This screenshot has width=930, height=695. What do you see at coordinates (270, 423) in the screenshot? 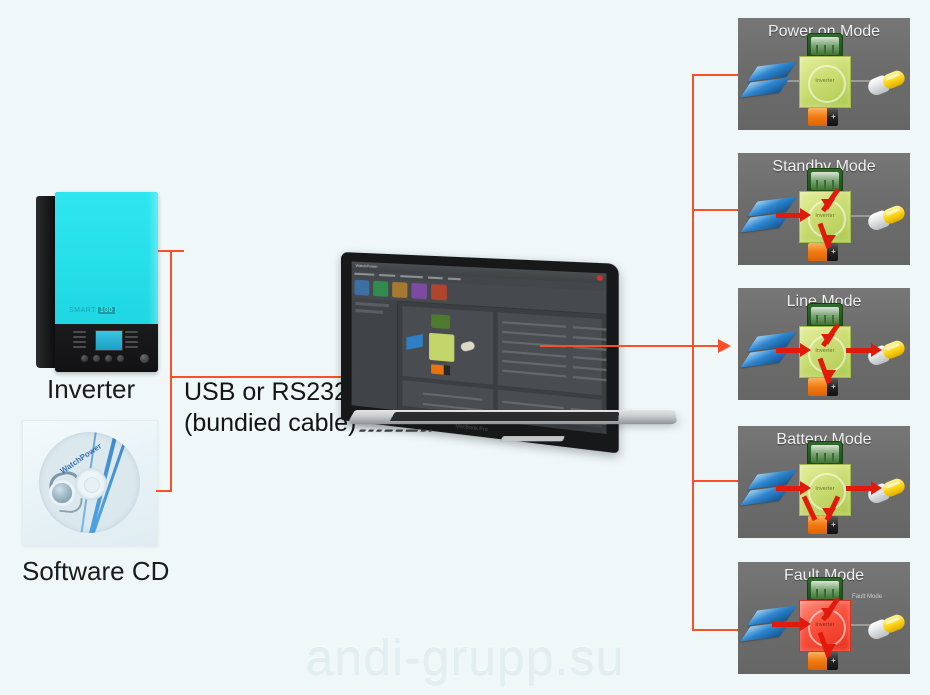
I see `cable-label-line2: (bundied cable)` at bounding box center [270, 423].